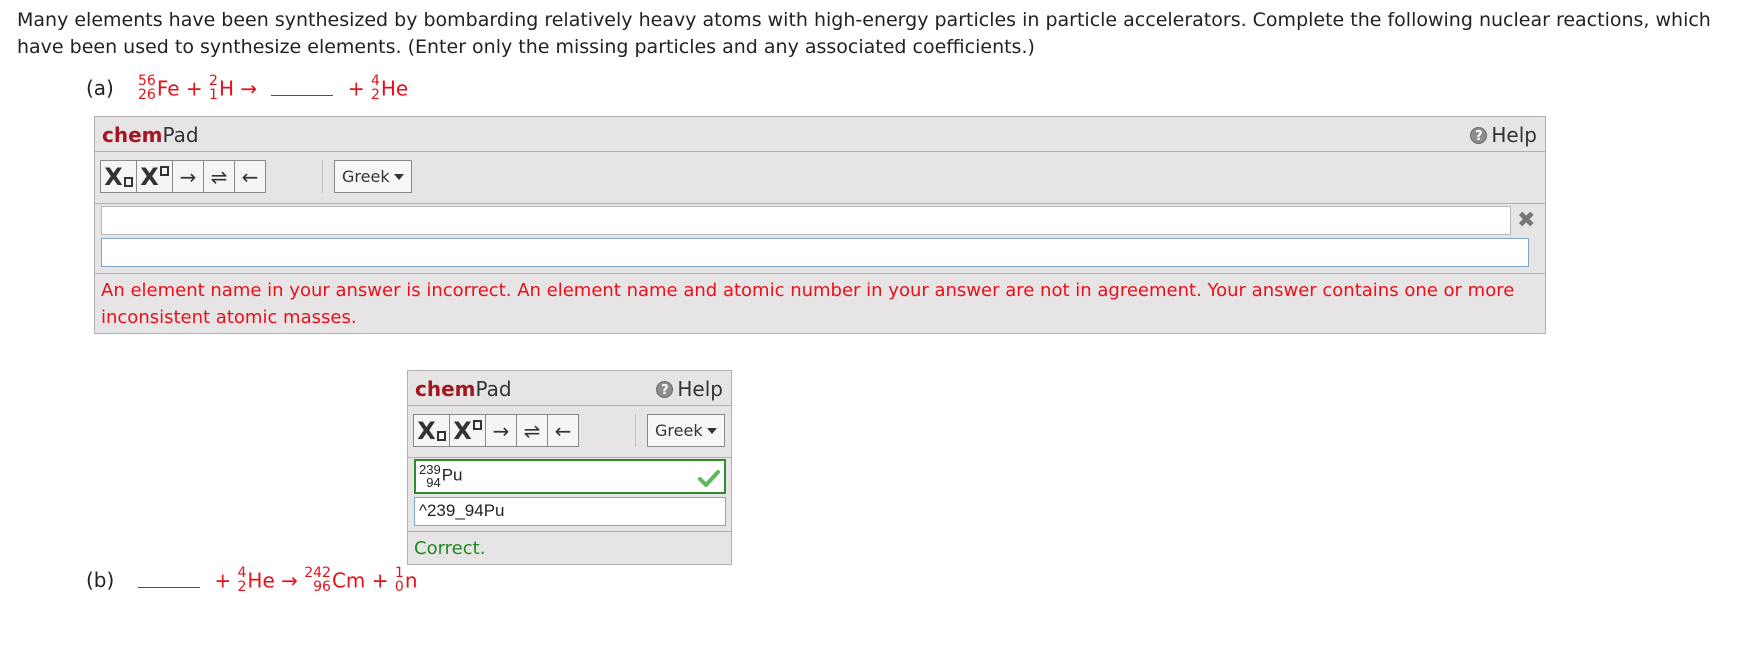 The width and height of the screenshot is (1747, 668). I want to click on nuclide-n: 10n, so click(406, 580).